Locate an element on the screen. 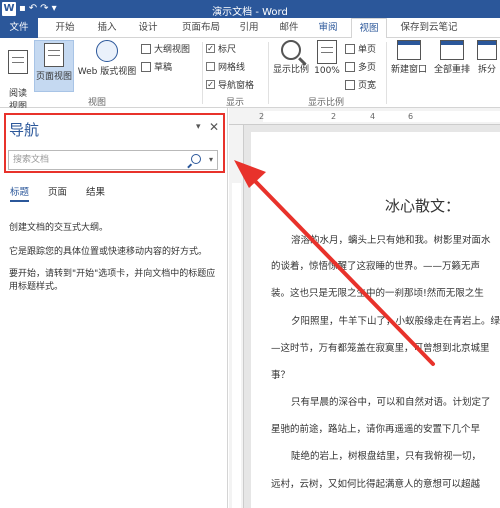 The width and height of the screenshot is (500, 508). draft-button: 草稿 is located at coordinates (156, 66).